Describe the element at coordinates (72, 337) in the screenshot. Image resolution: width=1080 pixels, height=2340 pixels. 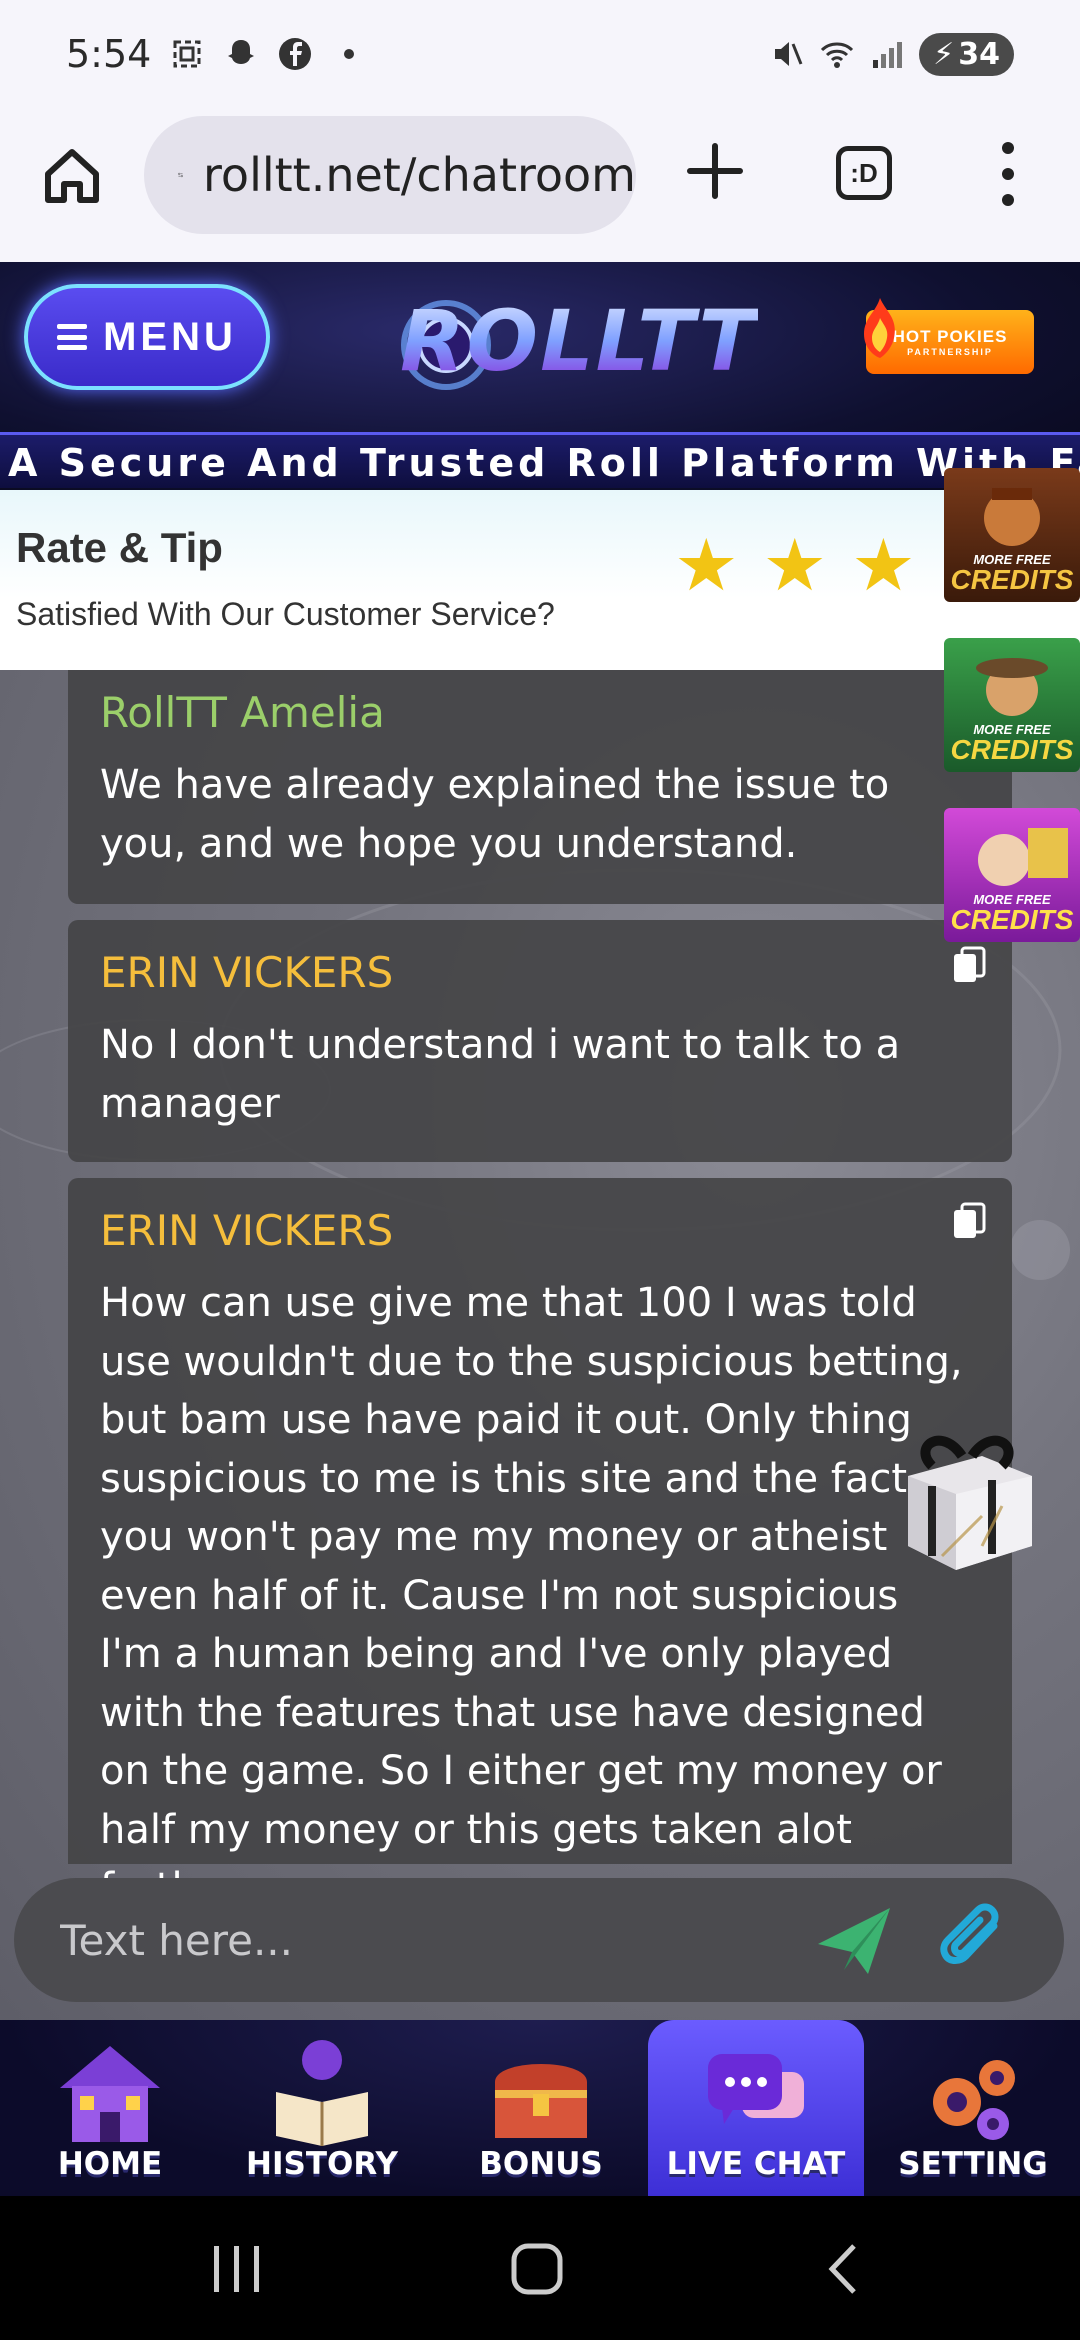
I see `hamburger-icon` at that location.